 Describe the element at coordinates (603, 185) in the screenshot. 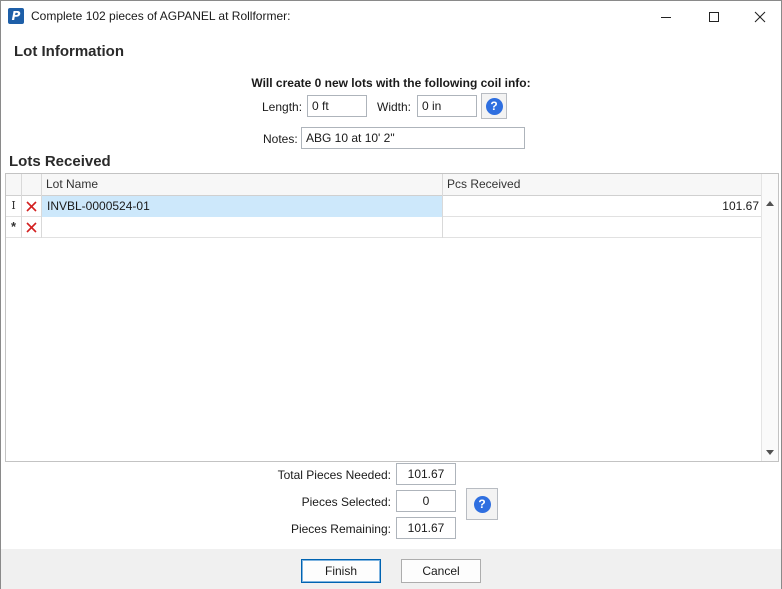

I see `column-header-pcs-received: Pcs Received` at that location.